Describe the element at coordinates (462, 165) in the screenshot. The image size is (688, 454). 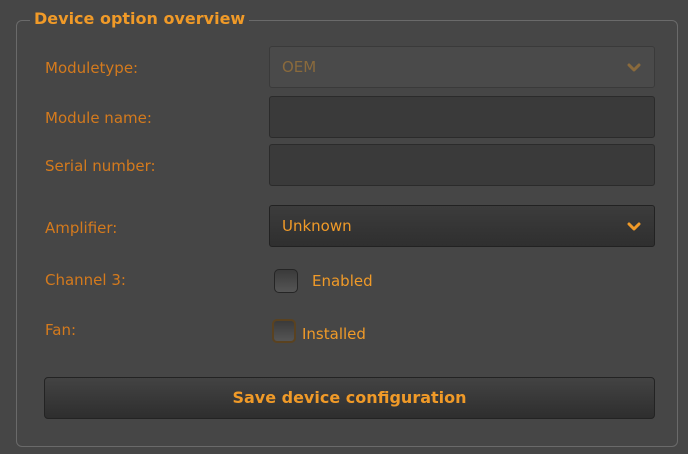
I see `serial-number-input` at that location.